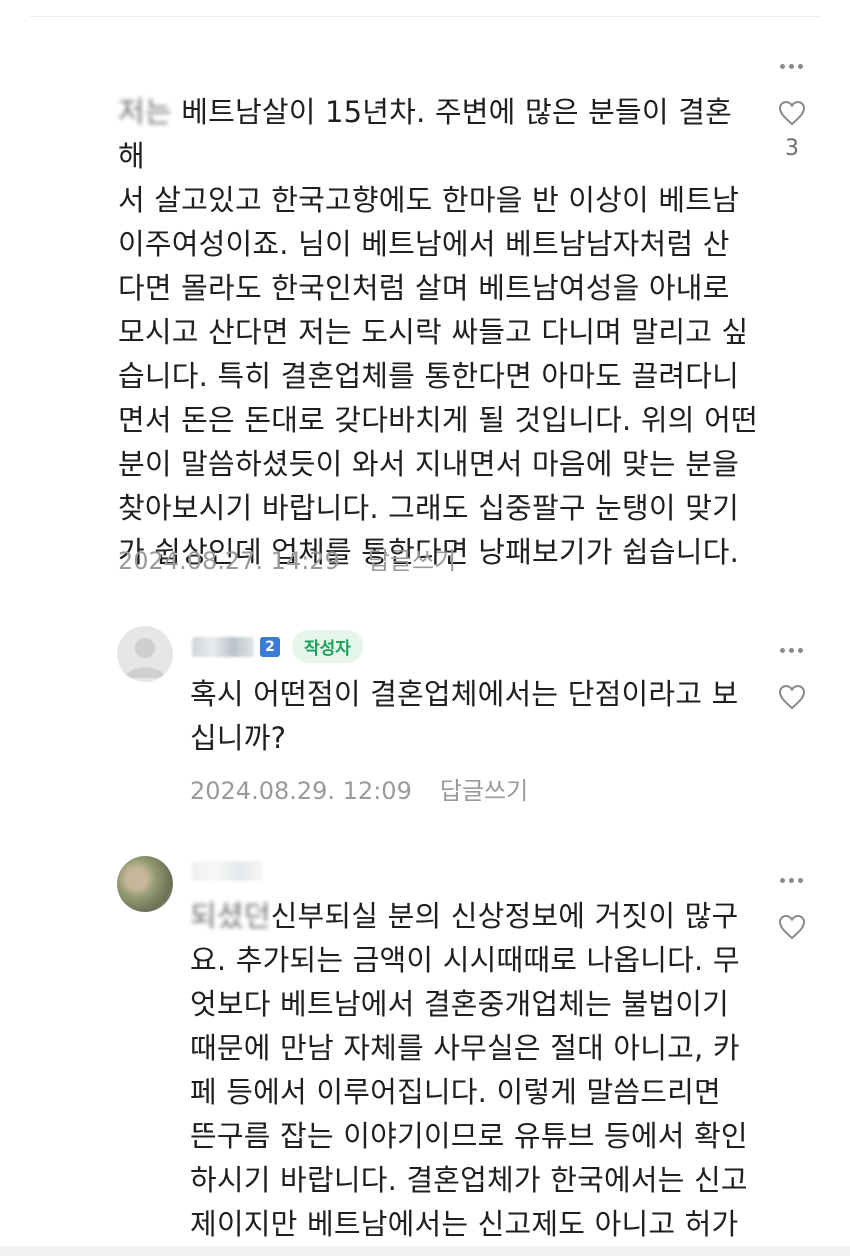 The height and width of the screenshot is (1256, 850). I want to click on comment-line: 제이지만 베트남에서는 신고제도 아니고 허가, so click(464, 1224).